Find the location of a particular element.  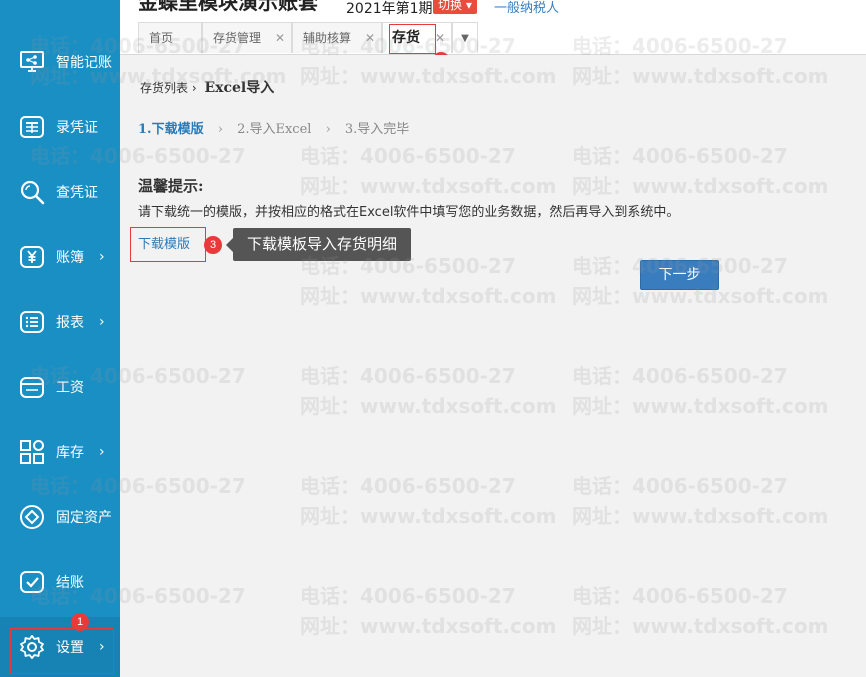

sidebar-item-query-voucher: 查凭证 is located at coordinates (60, 192).